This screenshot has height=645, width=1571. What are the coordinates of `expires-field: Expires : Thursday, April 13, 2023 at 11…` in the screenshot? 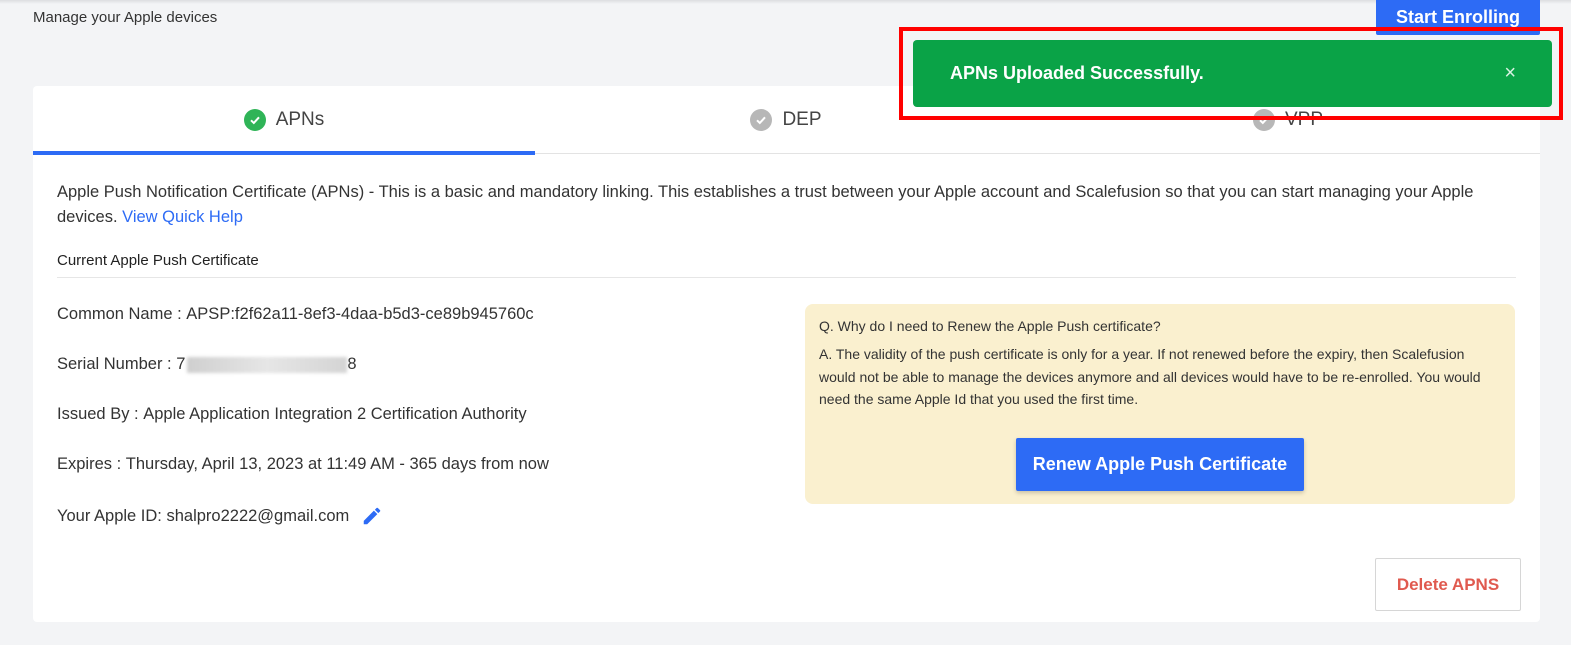 It's located at (303, 464).